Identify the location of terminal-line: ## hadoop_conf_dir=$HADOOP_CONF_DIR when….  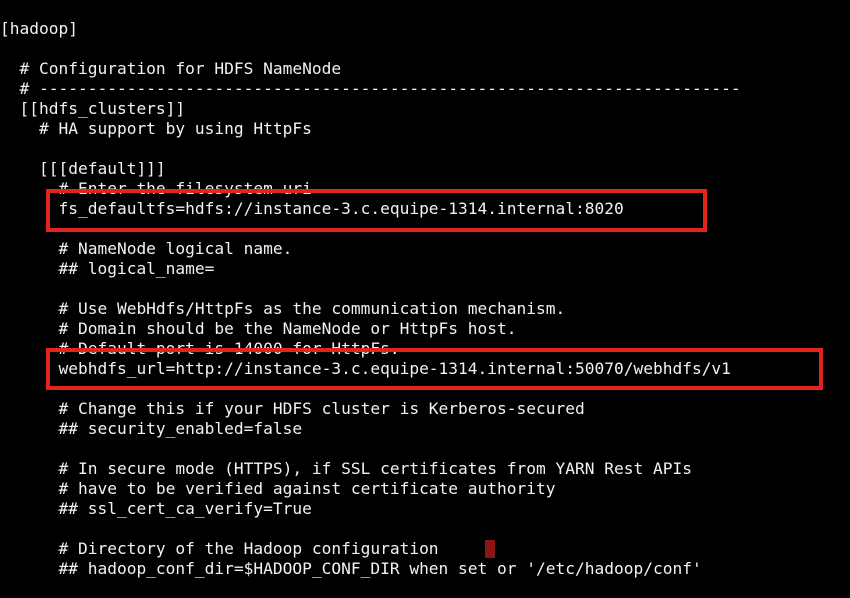
(351, 568).